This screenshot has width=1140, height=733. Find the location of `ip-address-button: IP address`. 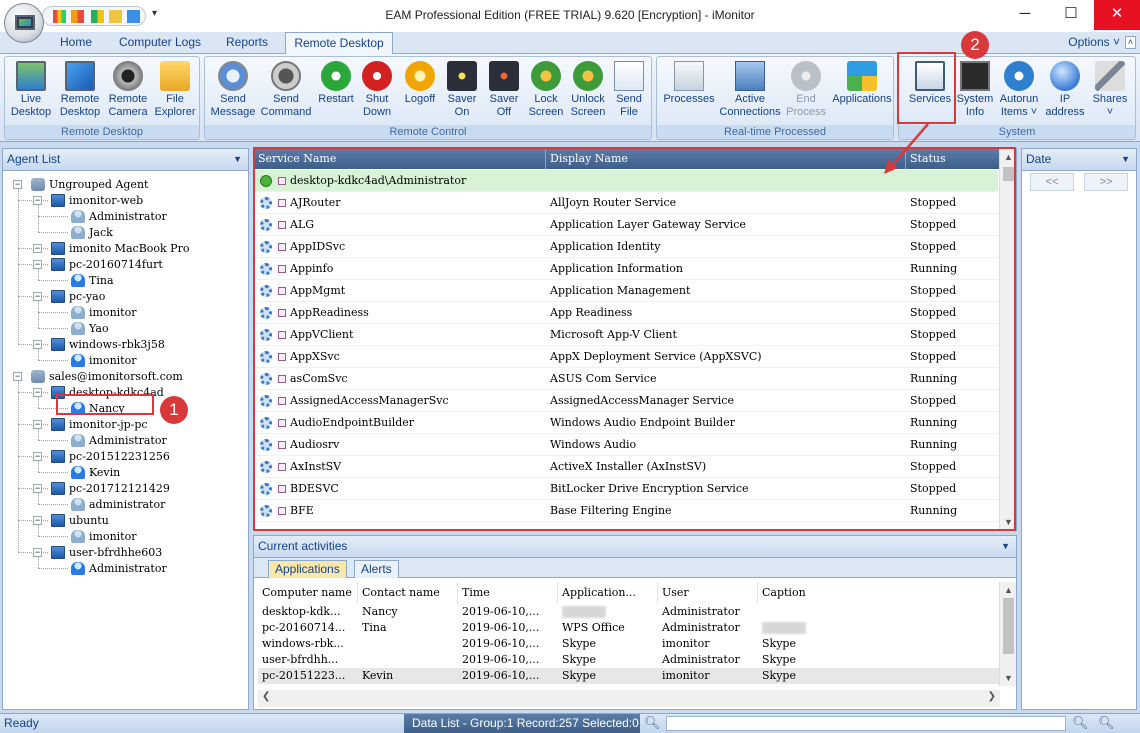

ip-address-button: IP address is located at coordinates (1065, 90).